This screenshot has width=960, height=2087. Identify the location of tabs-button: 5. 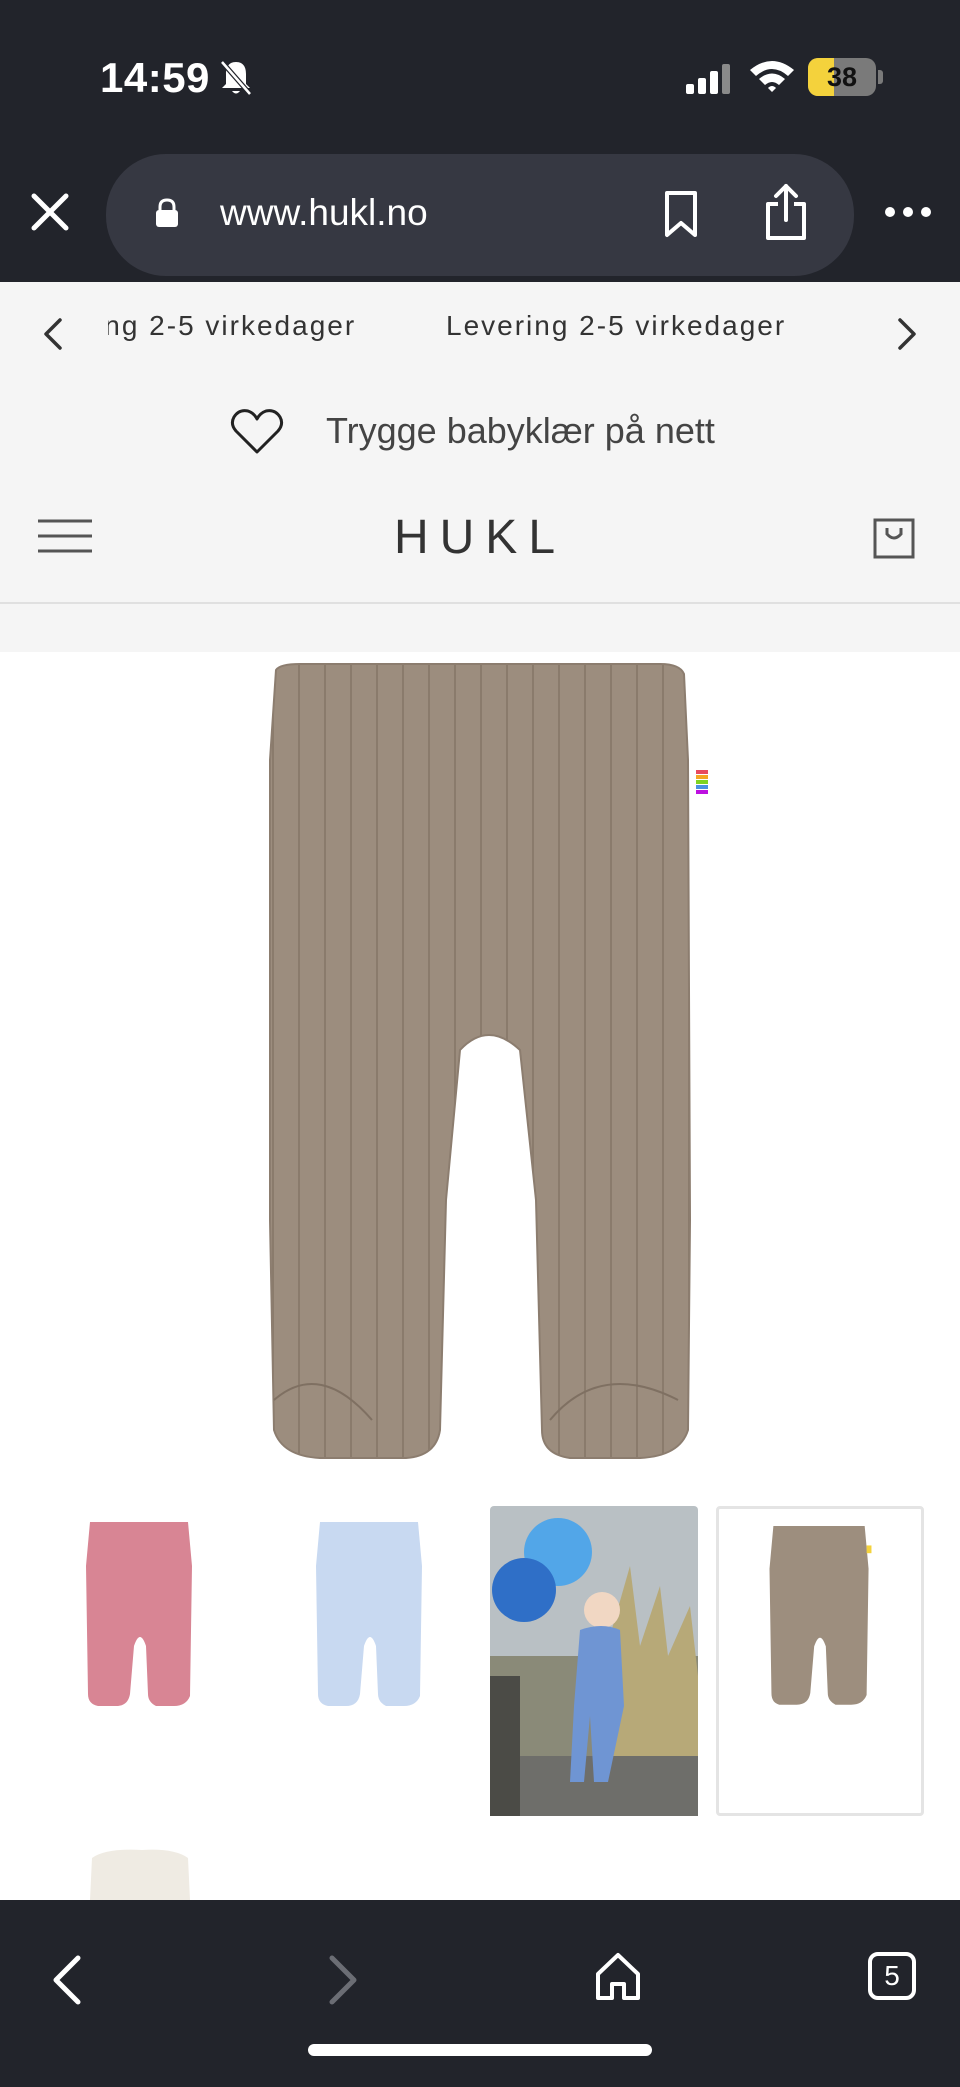
(892, 1976).